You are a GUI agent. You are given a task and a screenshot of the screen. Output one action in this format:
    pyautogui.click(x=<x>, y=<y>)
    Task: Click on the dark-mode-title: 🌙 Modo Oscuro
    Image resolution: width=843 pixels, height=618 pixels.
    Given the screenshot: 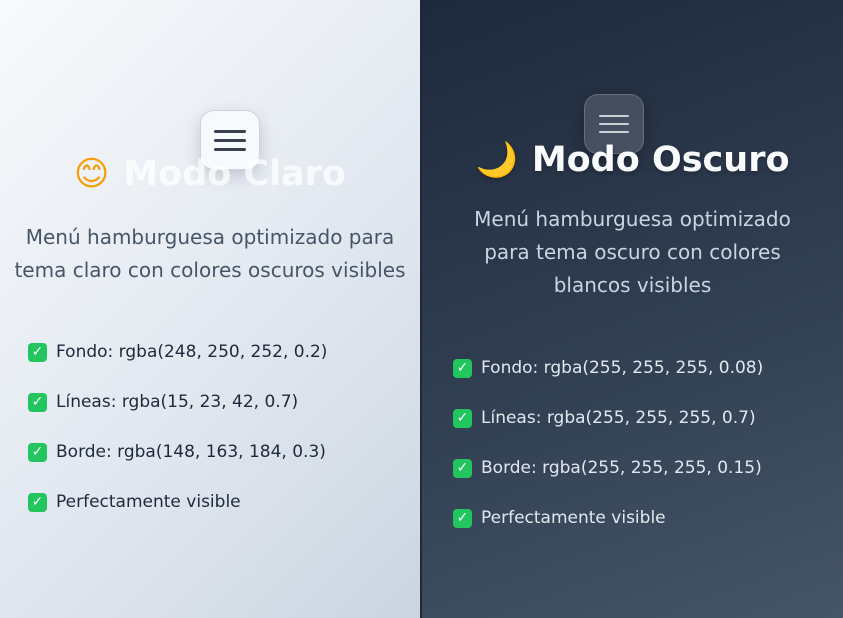 What is the action you would take?
    pyautogui.click(x=632, y=160)
    